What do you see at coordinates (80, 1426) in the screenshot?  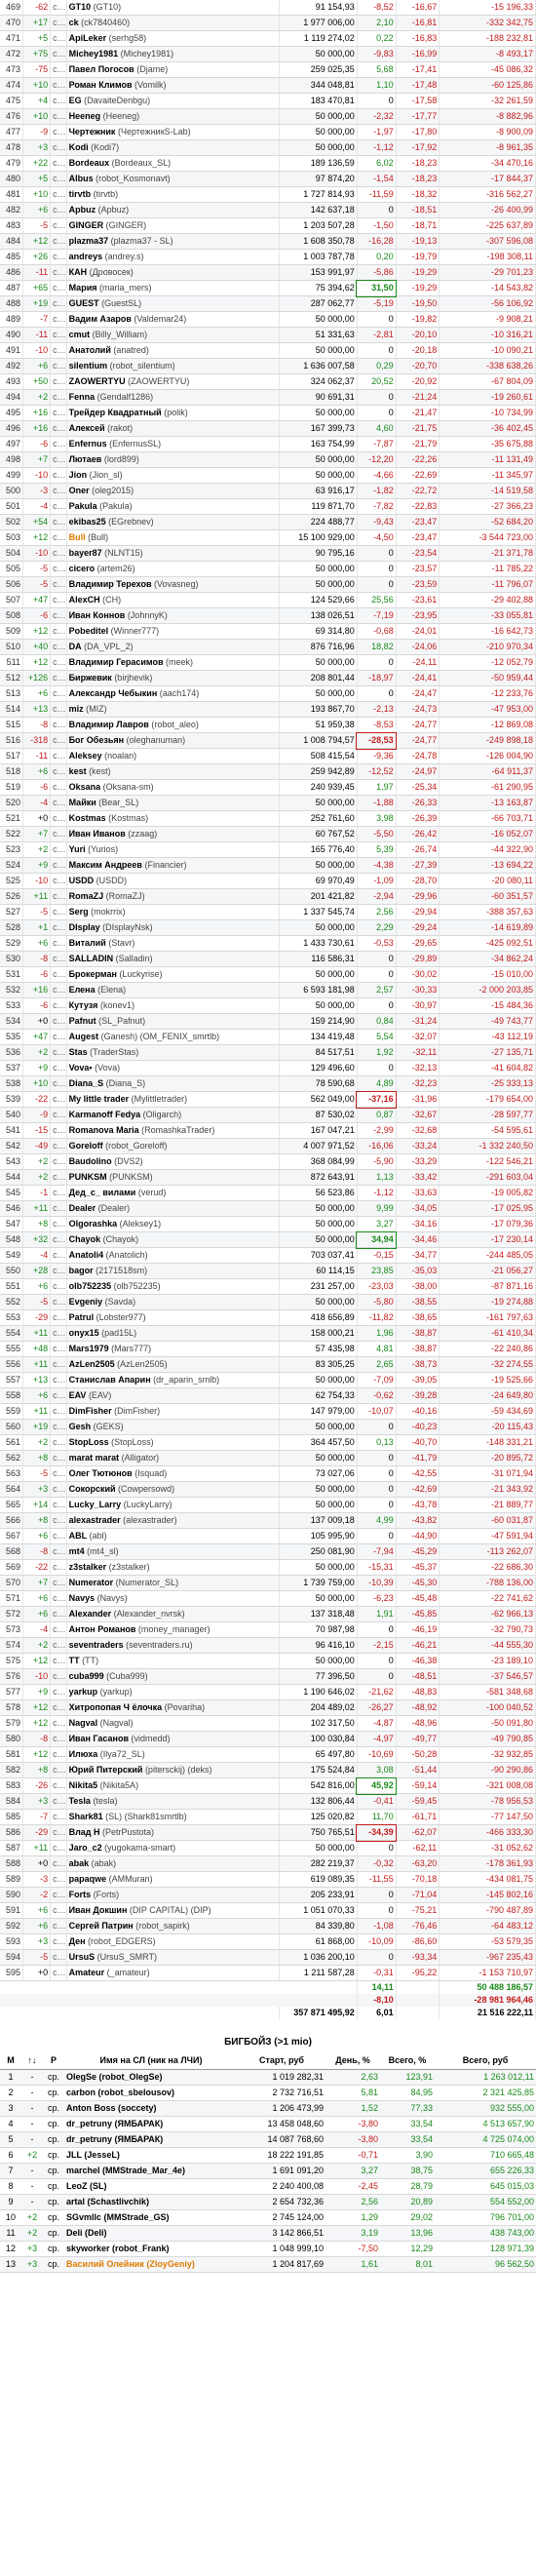 I see `participant-nick: Gesh` at bounding box center [80, 1426].